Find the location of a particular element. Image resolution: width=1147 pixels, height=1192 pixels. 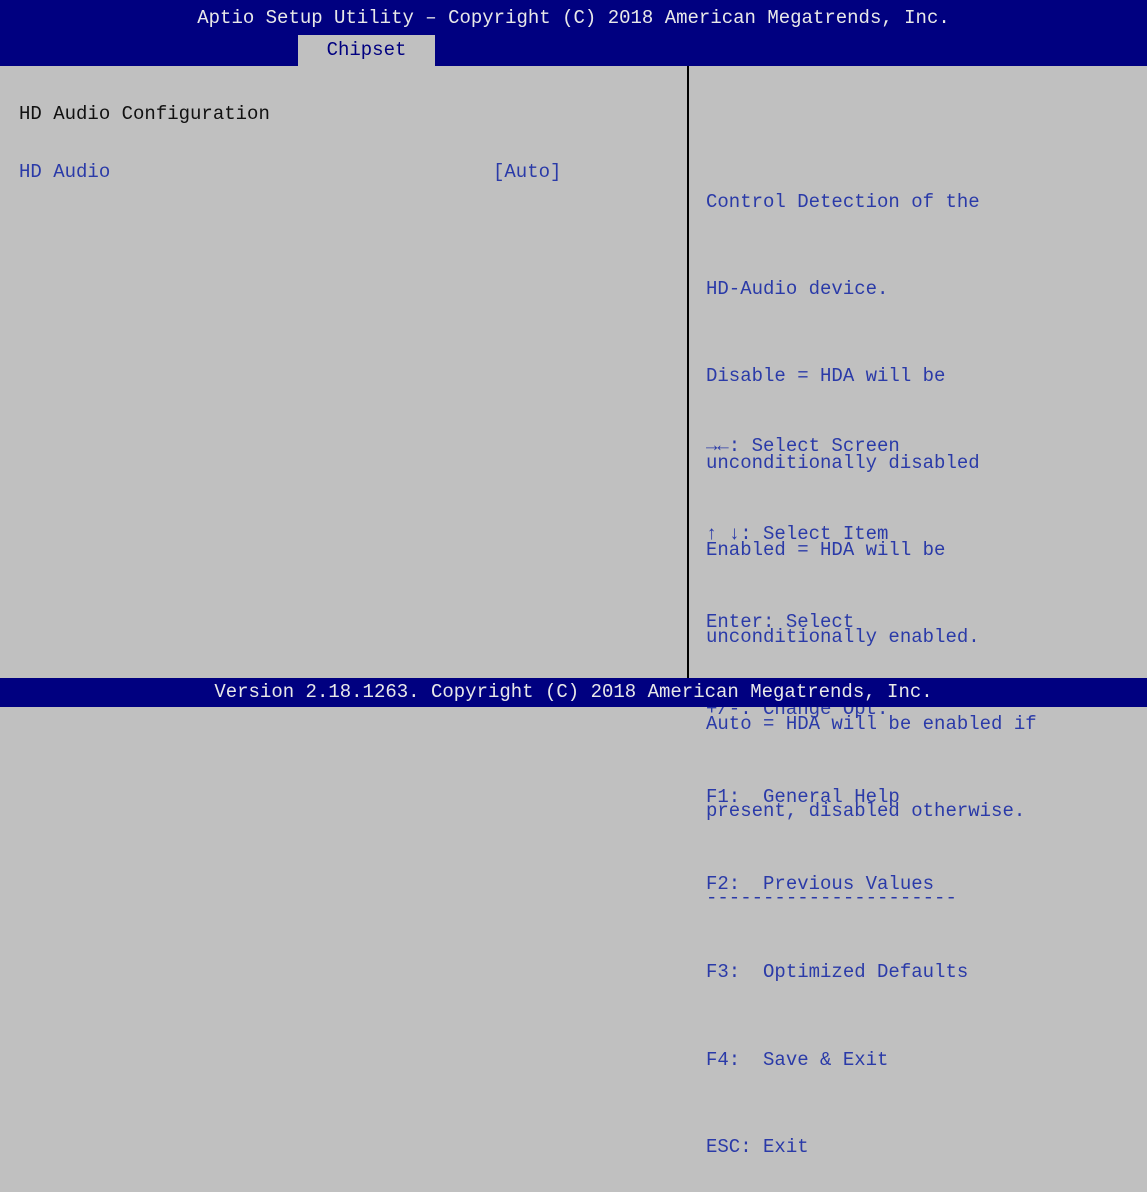

key-hint-f3: F3: Optimized Defaults is located at coordinates (837, 972).